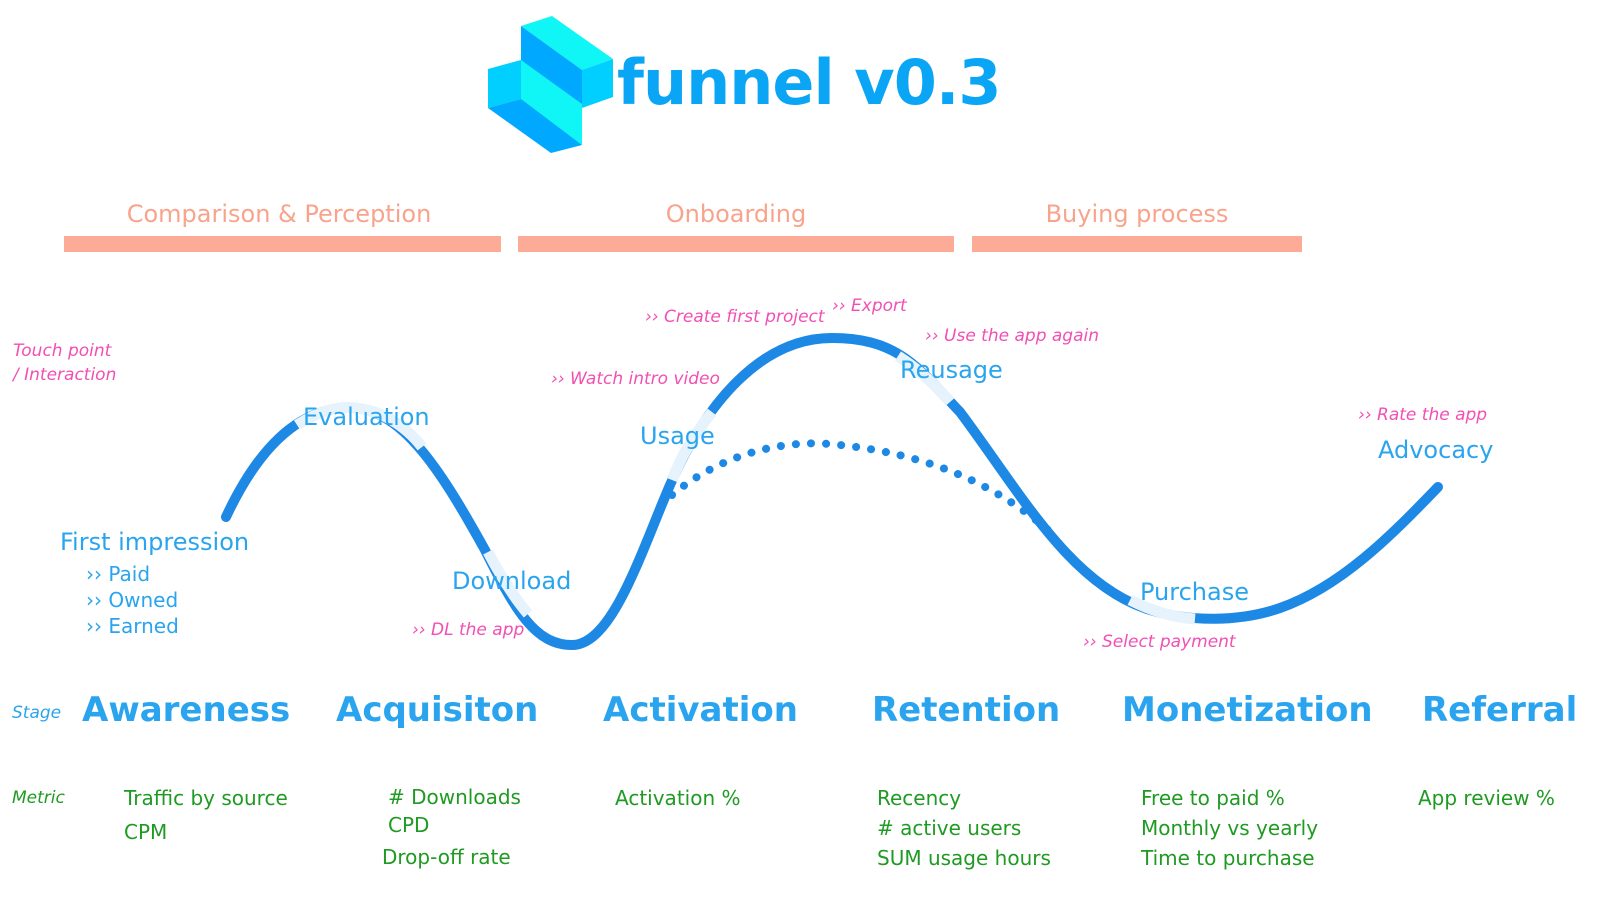  I want to click on touchpoint-text: Create first project, so click(744, 317).